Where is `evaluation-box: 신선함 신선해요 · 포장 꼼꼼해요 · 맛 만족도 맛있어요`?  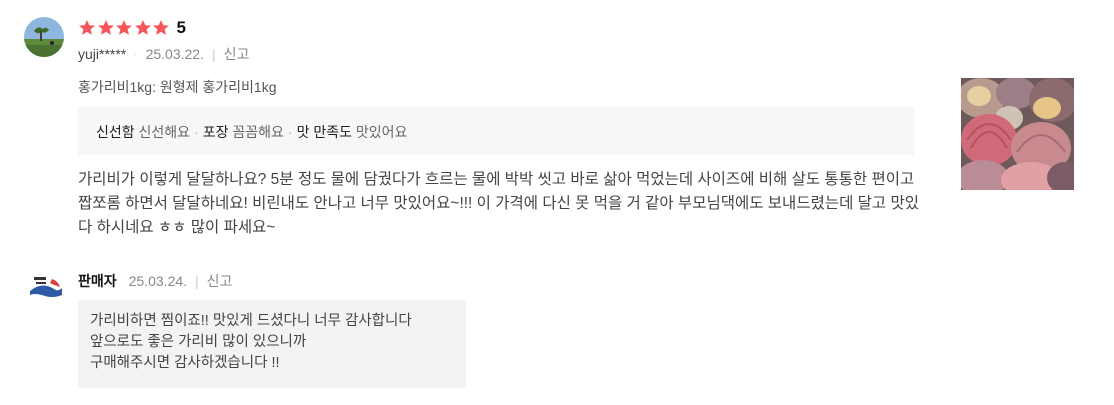
evaluation-box: 신선함 신선해요 · 포장 꼼꼼해요 · 맛 만족도 맛있어요 is located at coordinates (496, 131).